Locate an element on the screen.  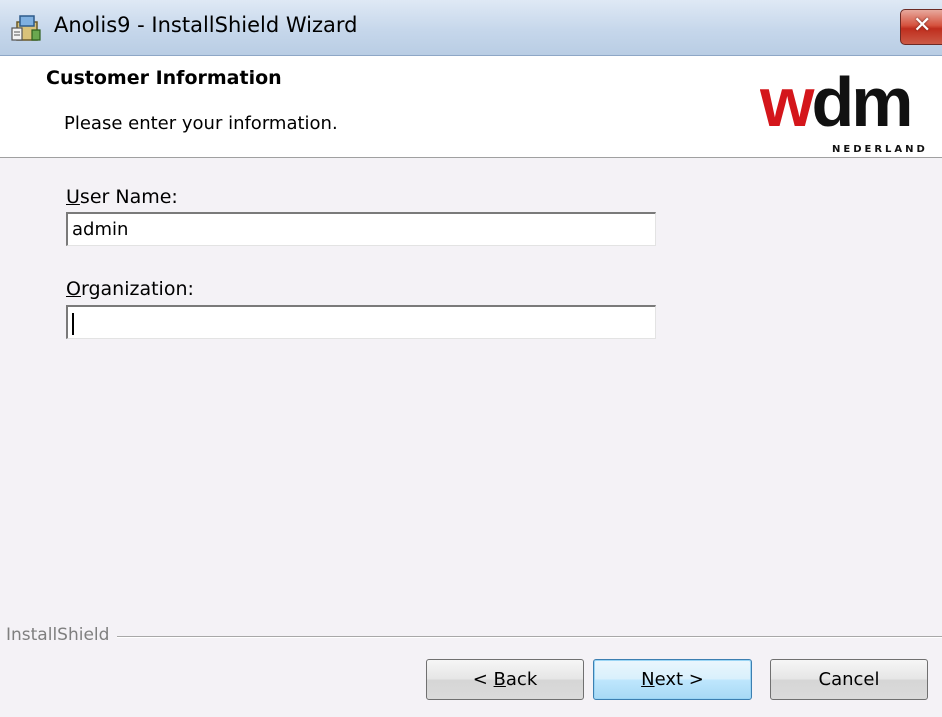
user-name-input is located at coordinates (361, 229).